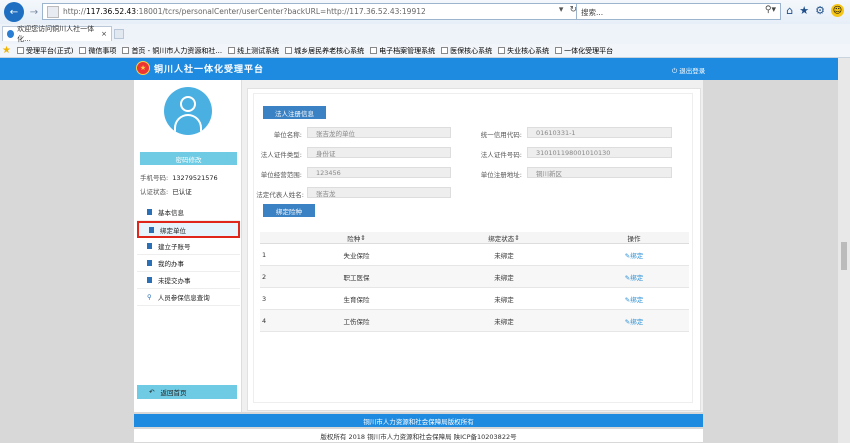 This screenshot has width=850, height=443. Describe the element at coordinates (402, 51) in the screenshot. I see `favorite-item: 电子档案管理系统` at that location.